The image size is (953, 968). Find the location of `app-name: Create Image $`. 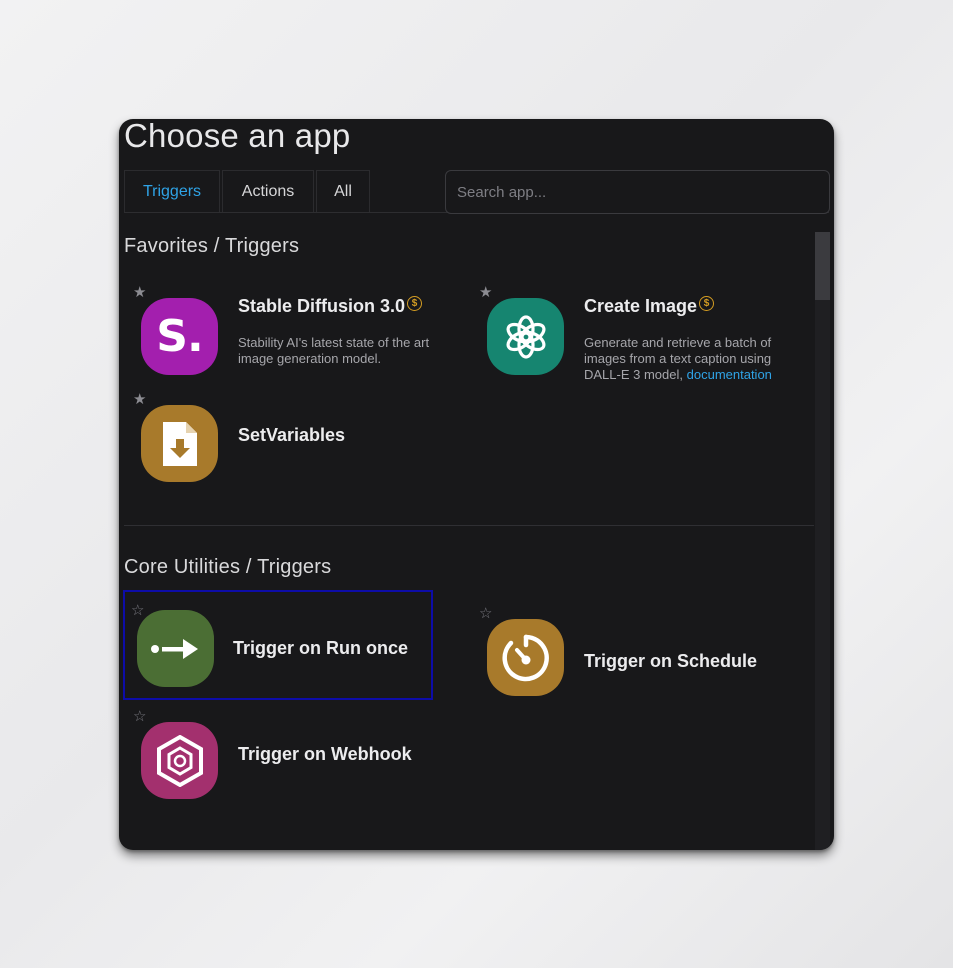

app-name: Create Image $ is located at coordinates (649, 306).